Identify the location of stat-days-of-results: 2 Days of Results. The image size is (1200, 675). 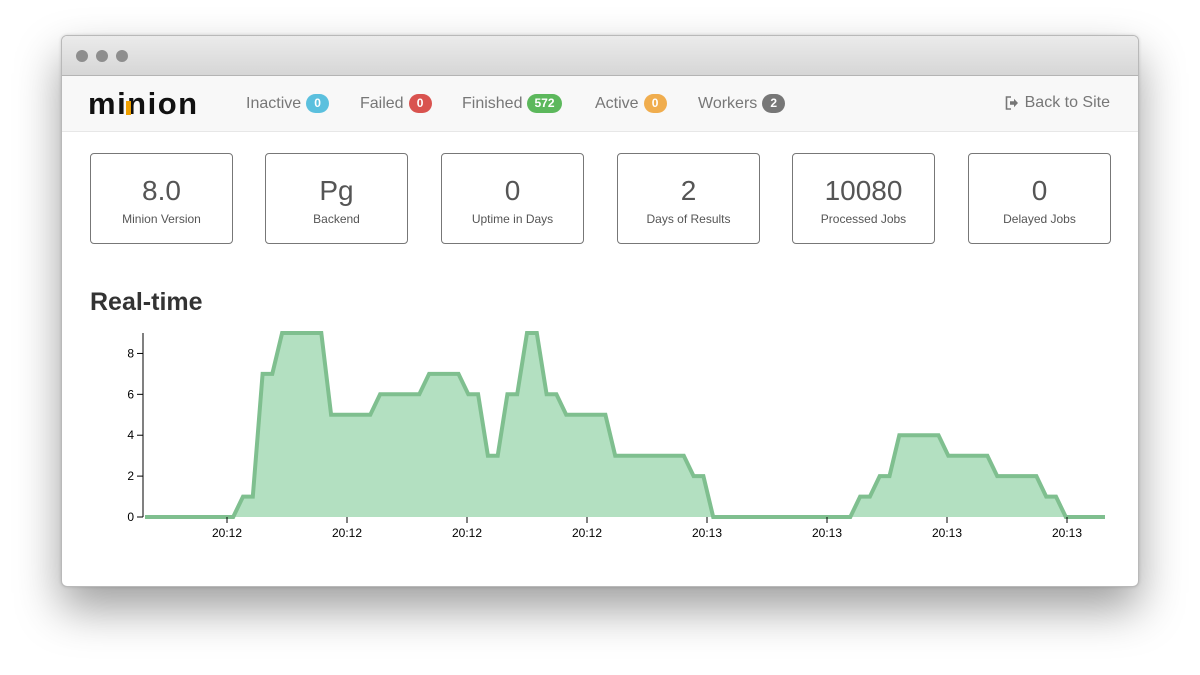
(688, 198).